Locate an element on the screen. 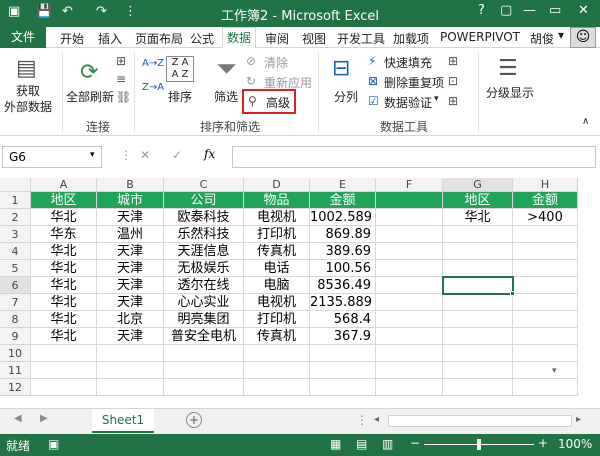  enter-icon: ✓ is located at coordinates (177, 155).